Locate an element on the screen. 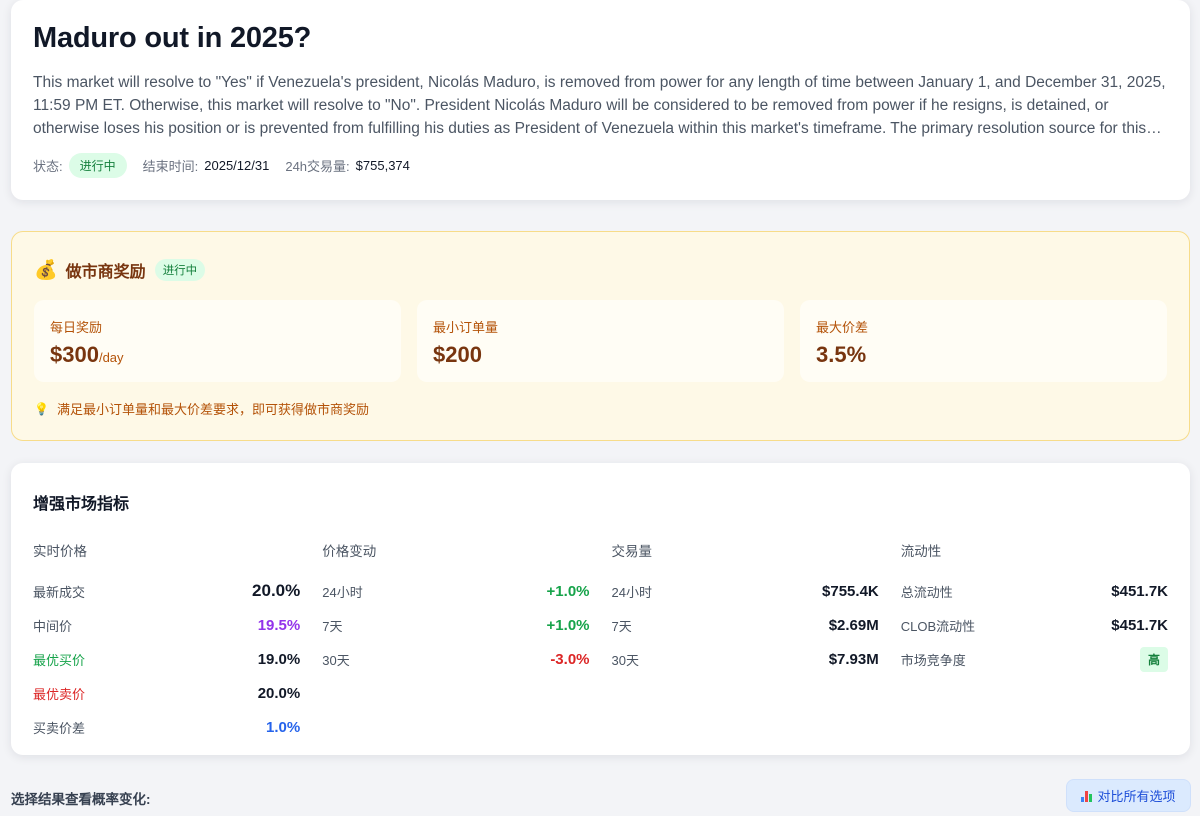  metric-value: $7.93M is located at coordinates (853, 659).